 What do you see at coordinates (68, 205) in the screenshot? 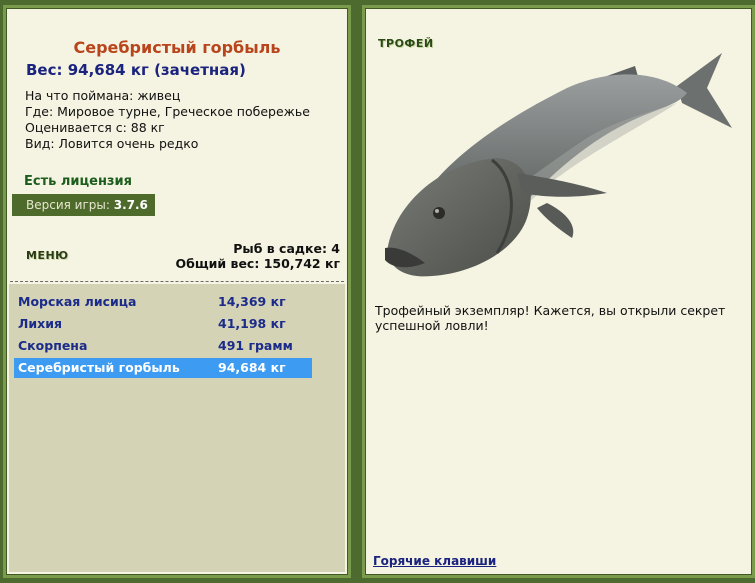
I see `version-label: Версия игры:` at bounding box center [68, 205].